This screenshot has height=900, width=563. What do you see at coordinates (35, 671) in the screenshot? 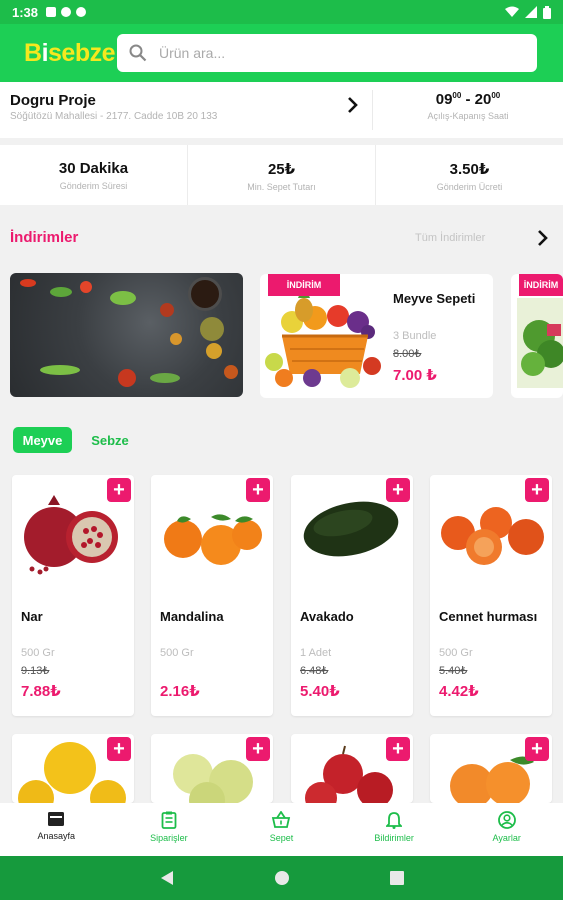
I see `product-old-price: 9.13₺` at bounding box center [35, 671].